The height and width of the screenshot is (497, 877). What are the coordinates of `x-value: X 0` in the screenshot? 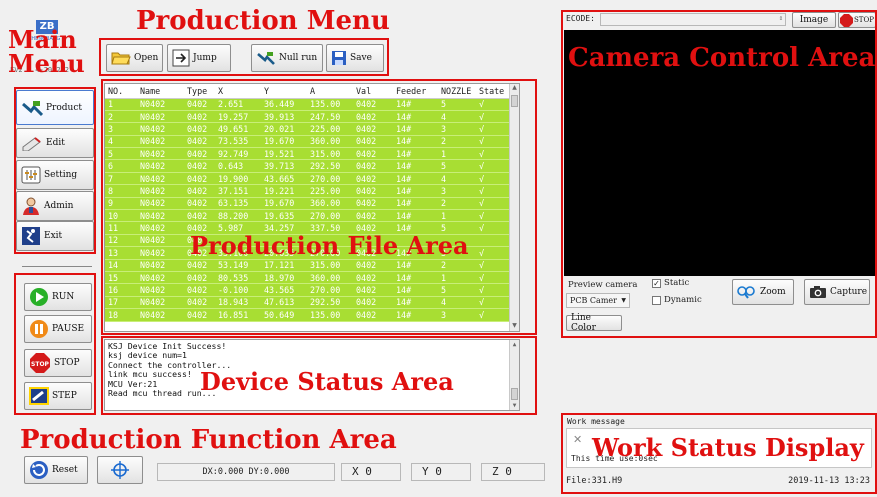 It's located at (362, 471).